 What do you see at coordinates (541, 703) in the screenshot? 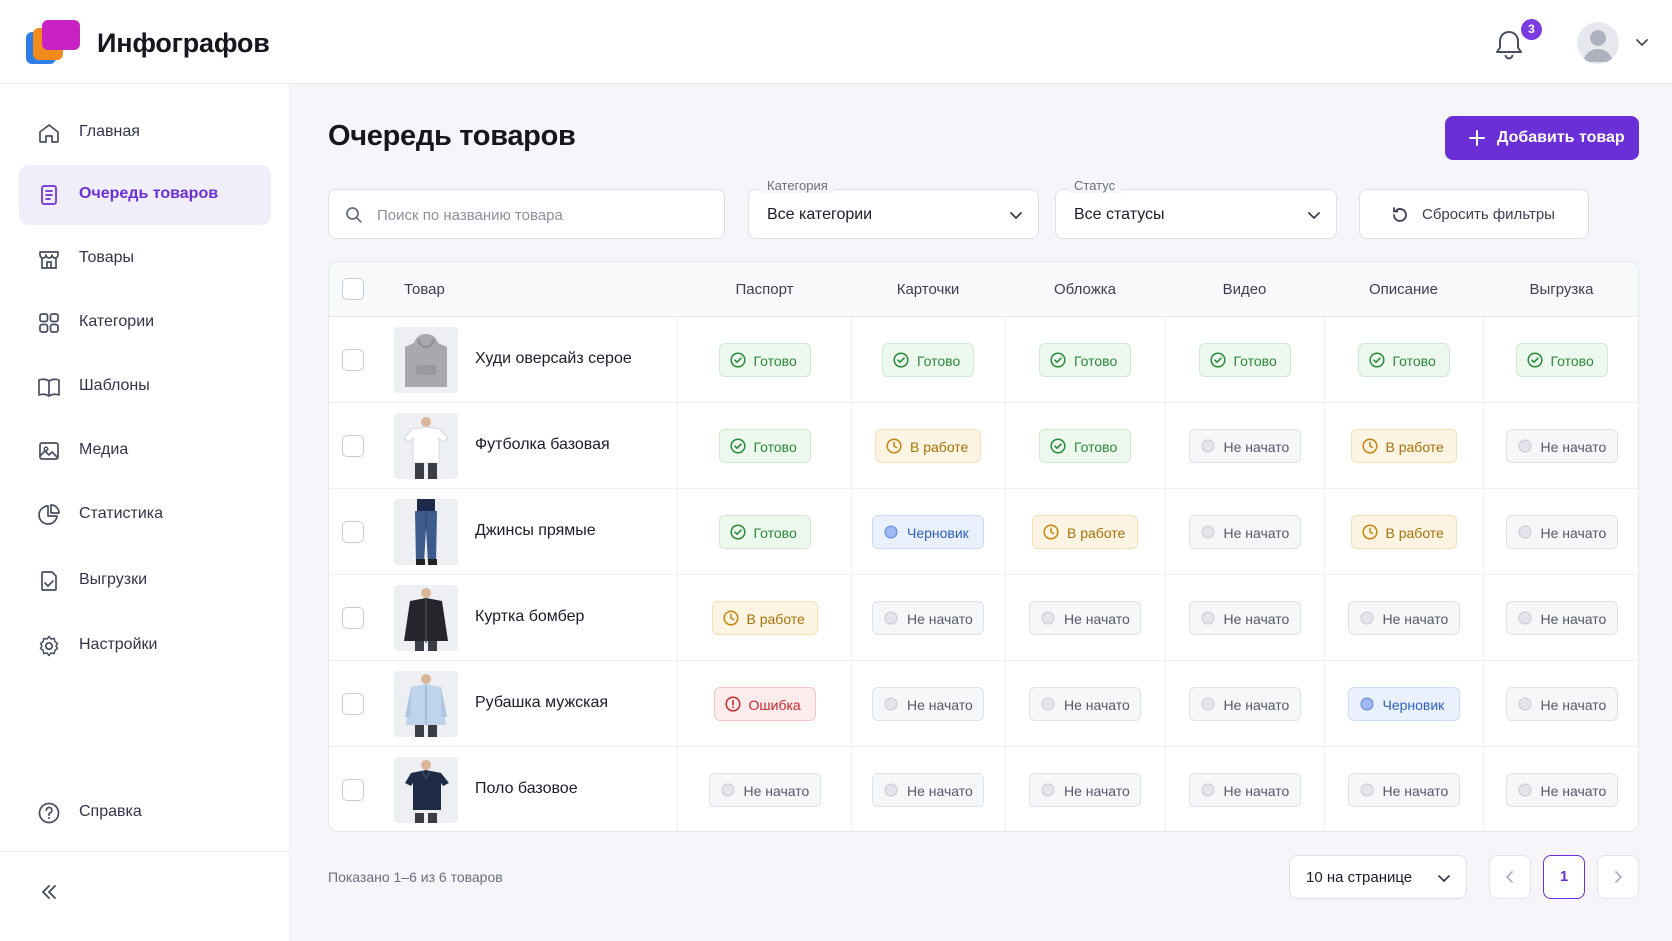
I see `product-name: Рубашка мужская` at bounding box center [541, 703].